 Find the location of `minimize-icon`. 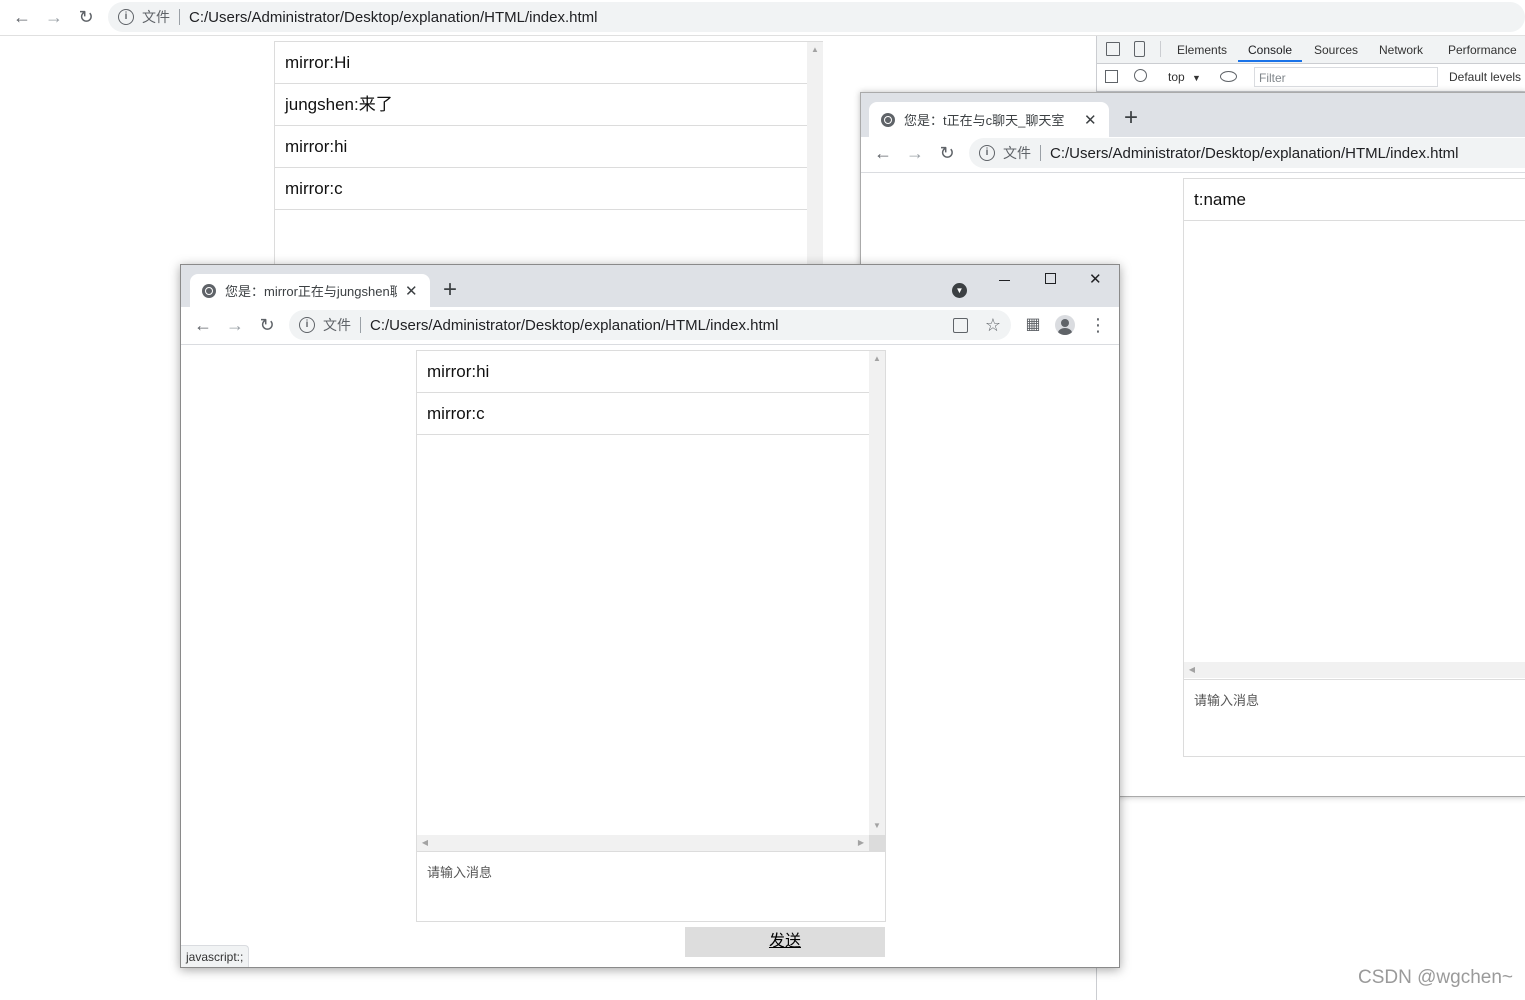

minimize-icon is located at coordinates (1004, 280).